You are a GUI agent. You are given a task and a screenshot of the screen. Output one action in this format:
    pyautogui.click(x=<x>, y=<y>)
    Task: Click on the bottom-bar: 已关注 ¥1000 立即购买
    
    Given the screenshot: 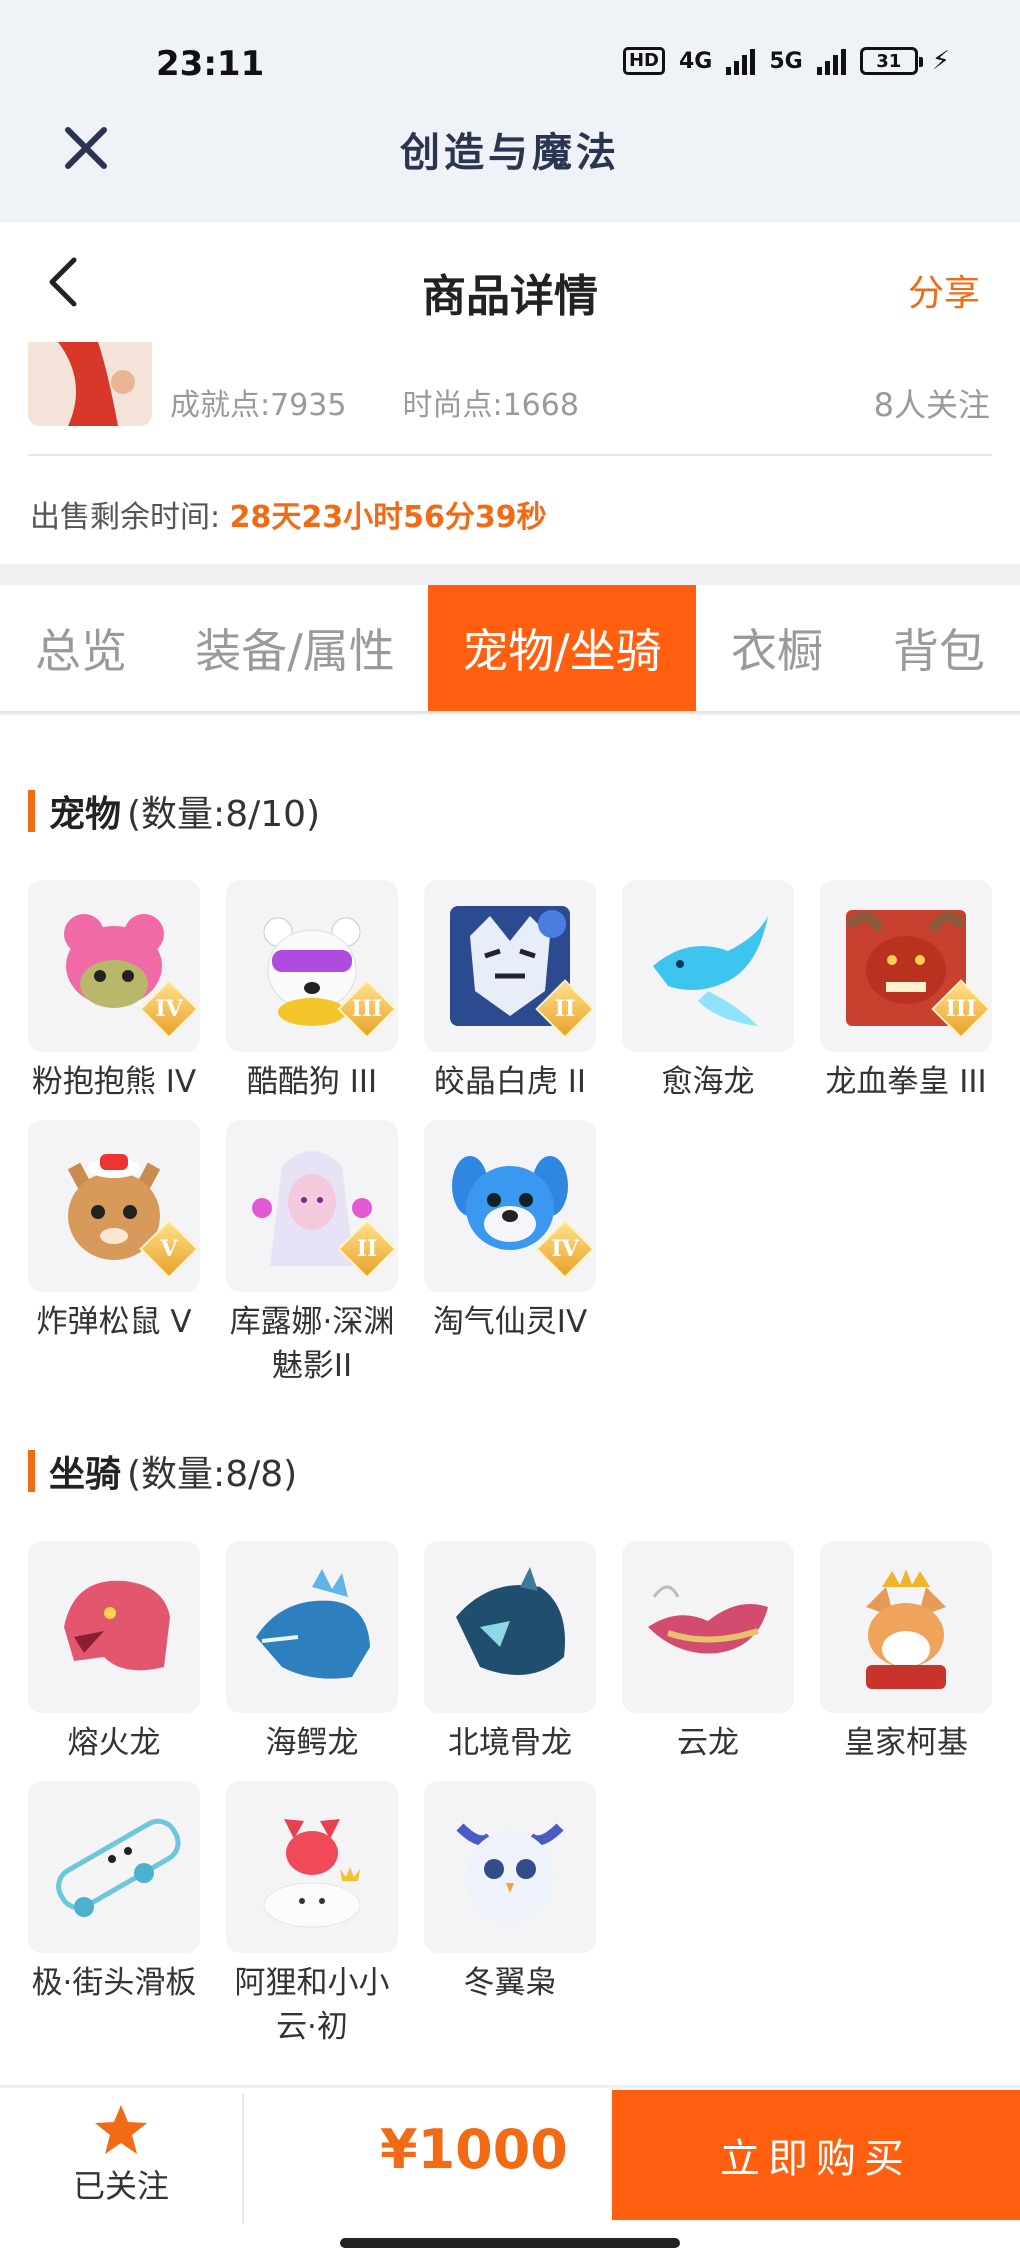 What is the action you would take?
    pyautogui.click(x=510, y=2177)
    